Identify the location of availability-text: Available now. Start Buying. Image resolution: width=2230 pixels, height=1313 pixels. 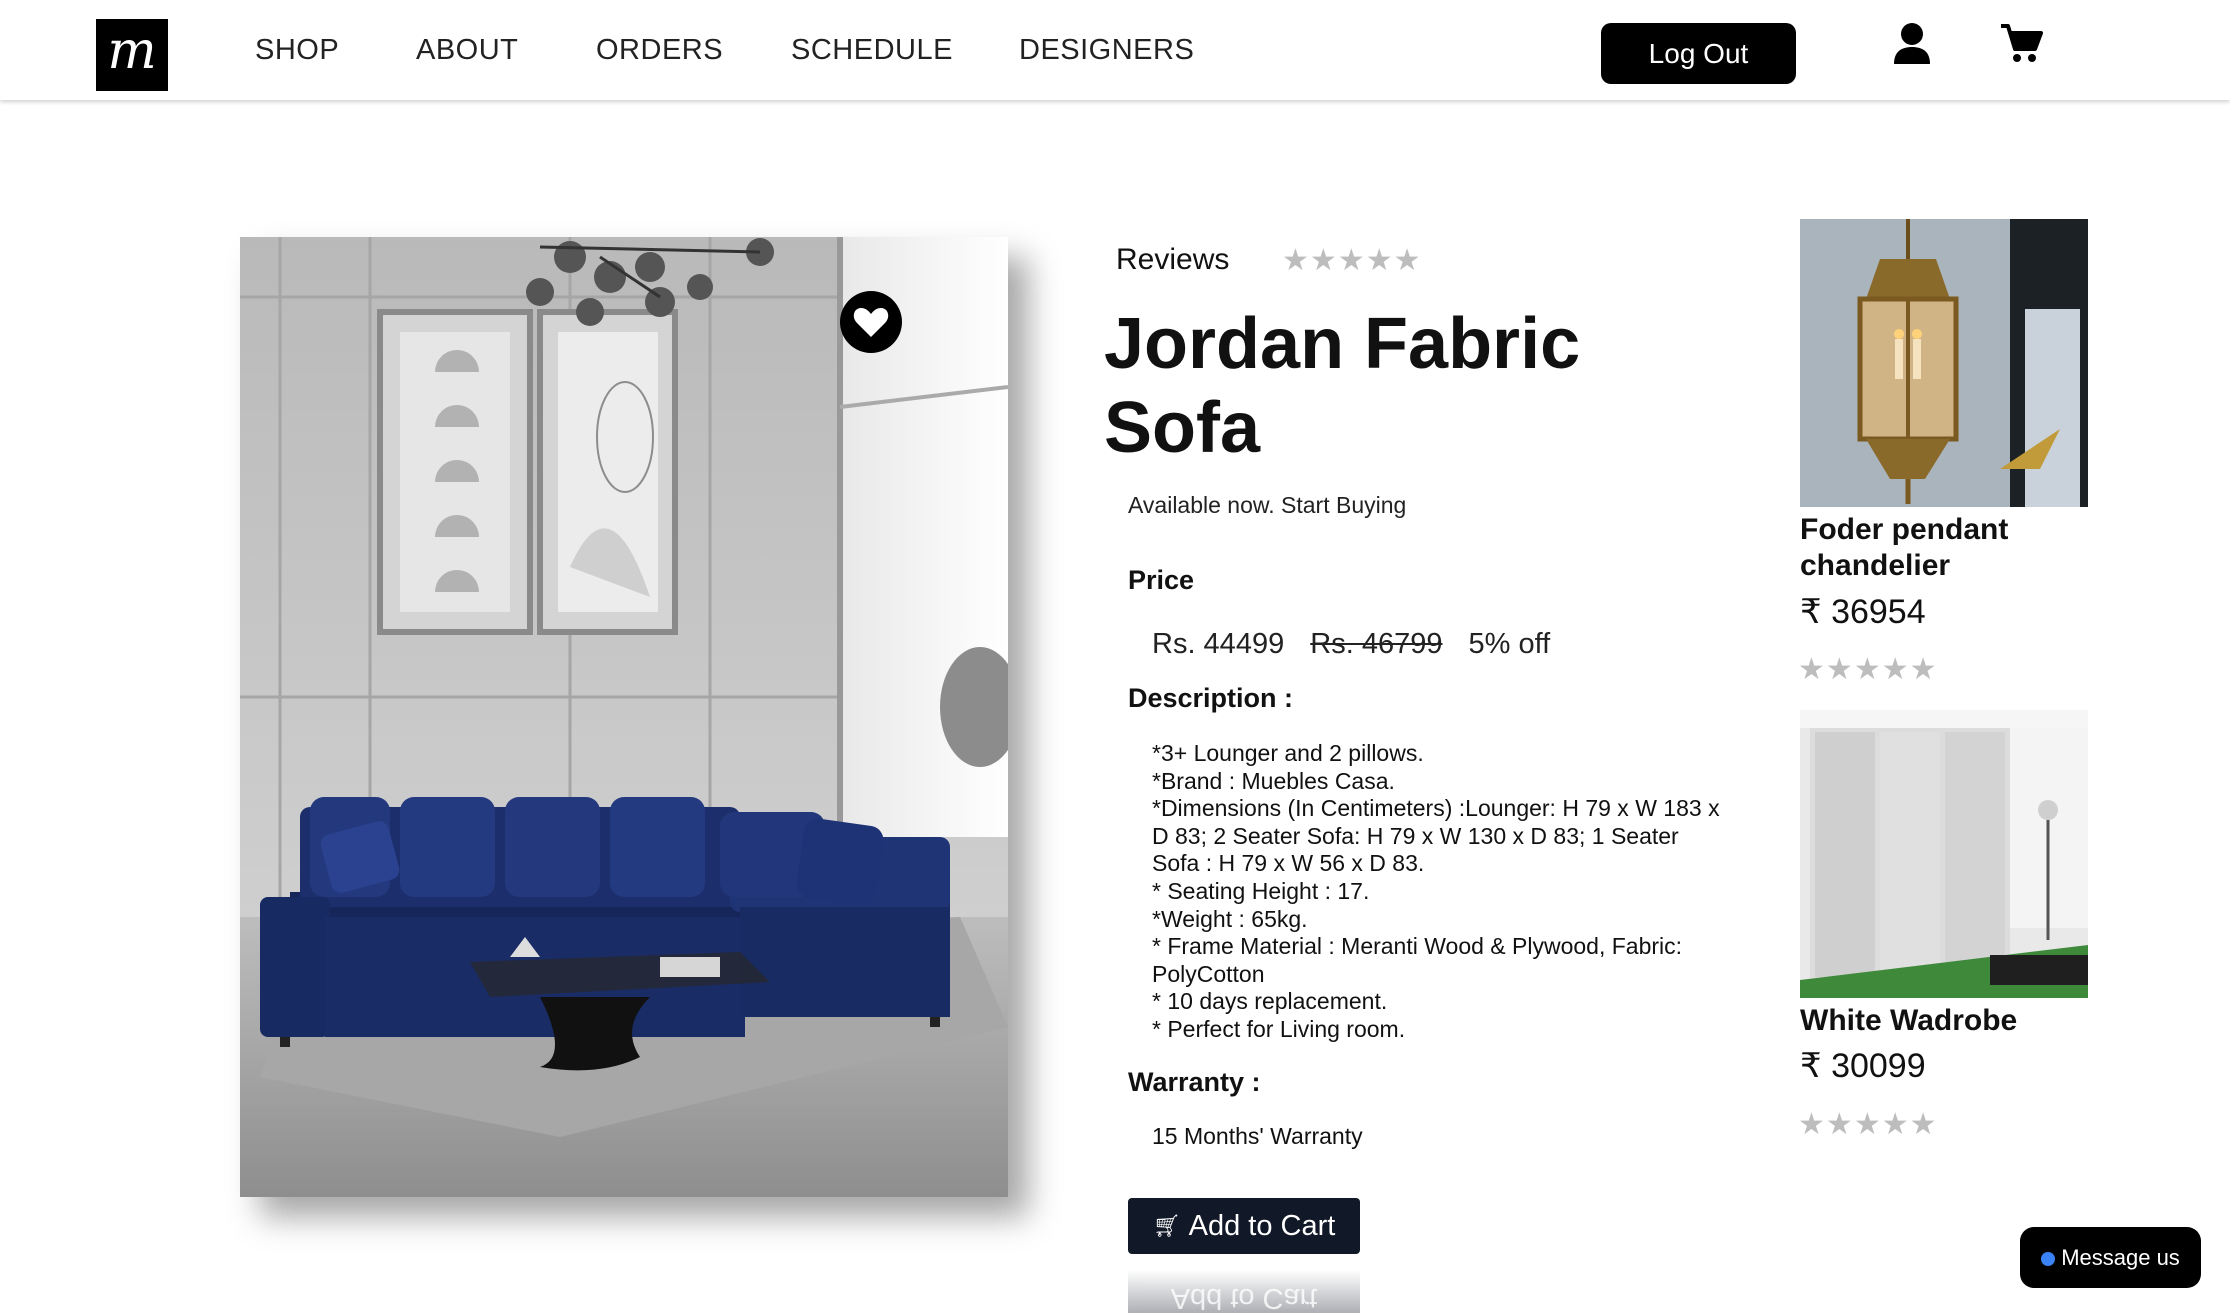
(1267, 505).